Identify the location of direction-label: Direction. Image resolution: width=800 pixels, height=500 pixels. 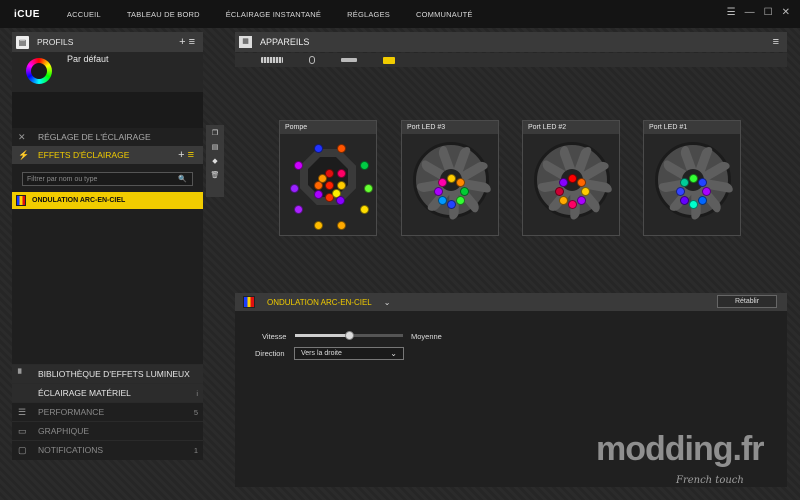
(270, 353).